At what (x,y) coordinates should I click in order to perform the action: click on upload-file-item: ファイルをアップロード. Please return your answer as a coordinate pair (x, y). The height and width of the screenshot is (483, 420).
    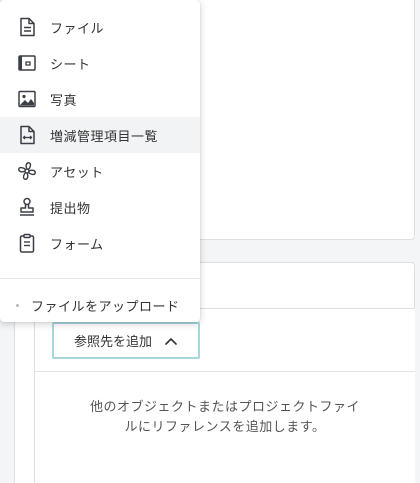
    Looking at the image, I should click on (100, 305).